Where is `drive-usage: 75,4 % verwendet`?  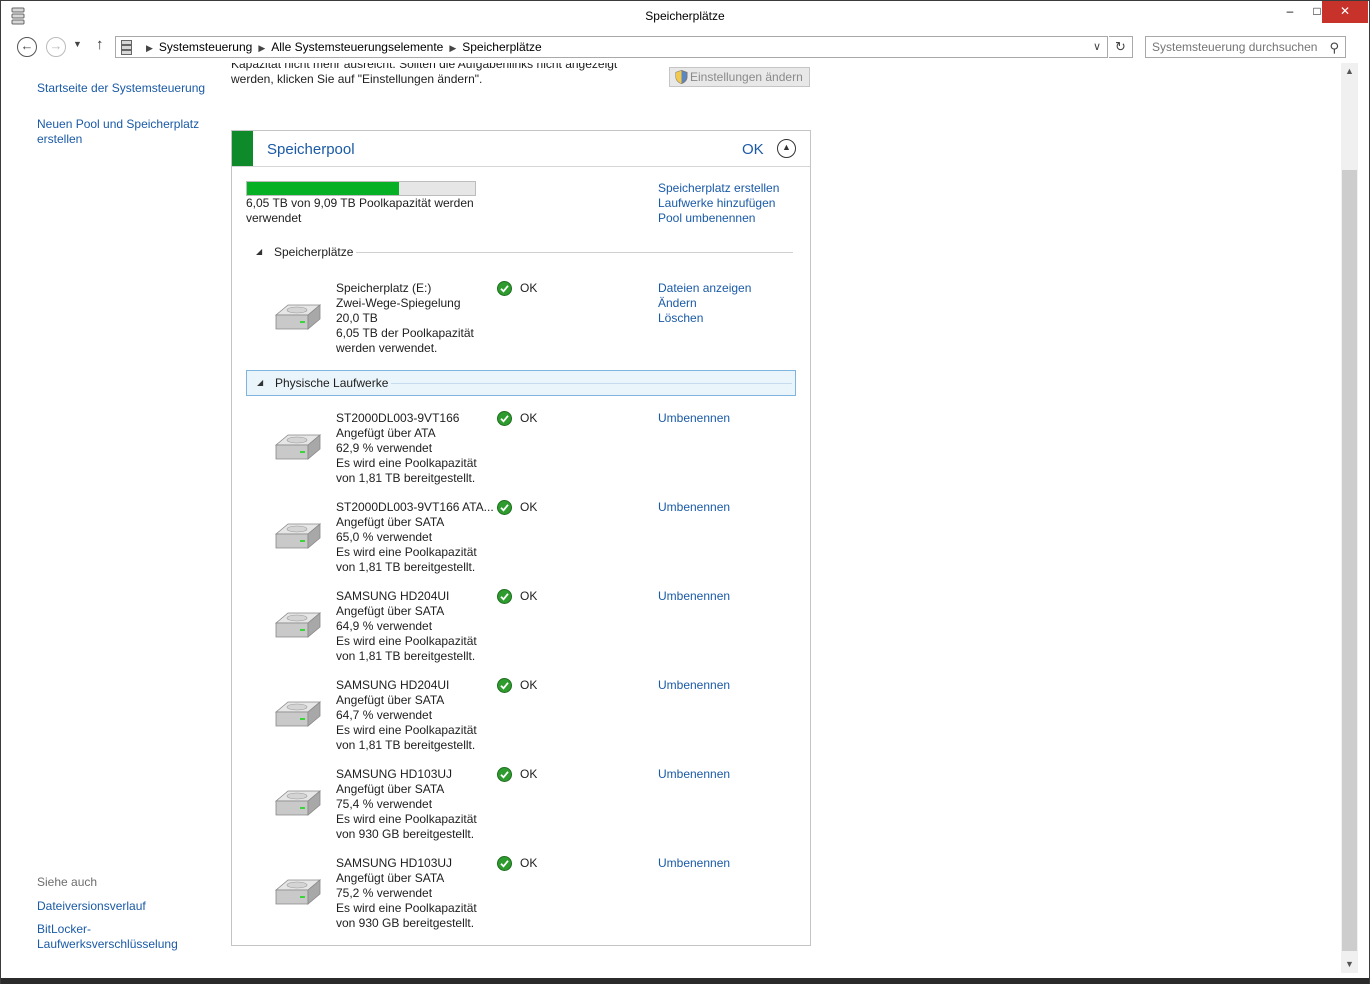
drive-usage: 75,4 % verwendet is located at coordinates (384, 804).